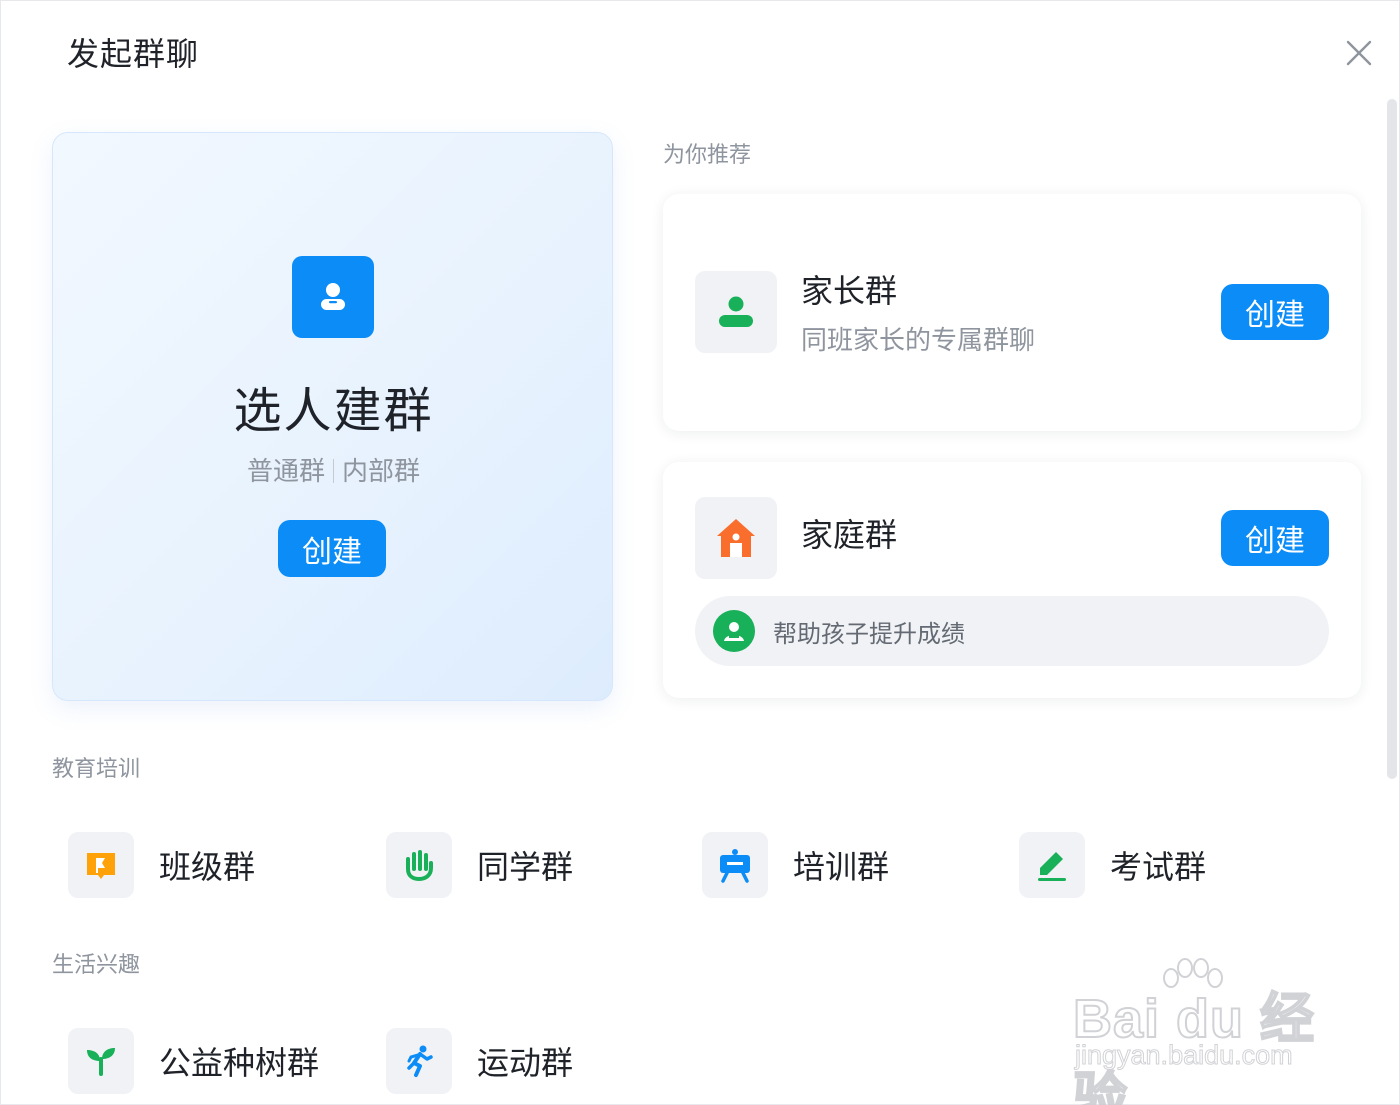 This screenshot has width=1400, height=1105. What do you see at coordinates (1275, 312) in the screenshot?
I see `parents-create-button: 创建` at bounding box center [1275, 312].